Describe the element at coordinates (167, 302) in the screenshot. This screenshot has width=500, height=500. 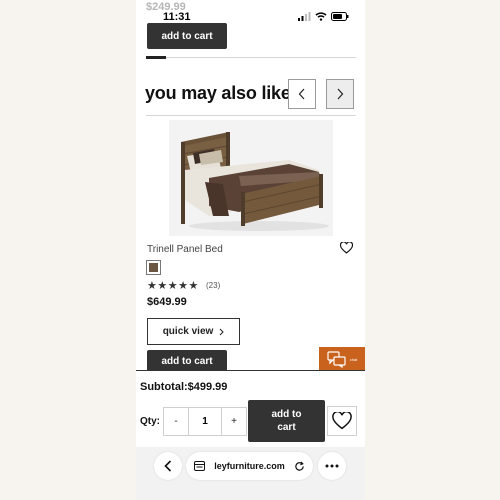
I see `product-price: $649.99` at that location.